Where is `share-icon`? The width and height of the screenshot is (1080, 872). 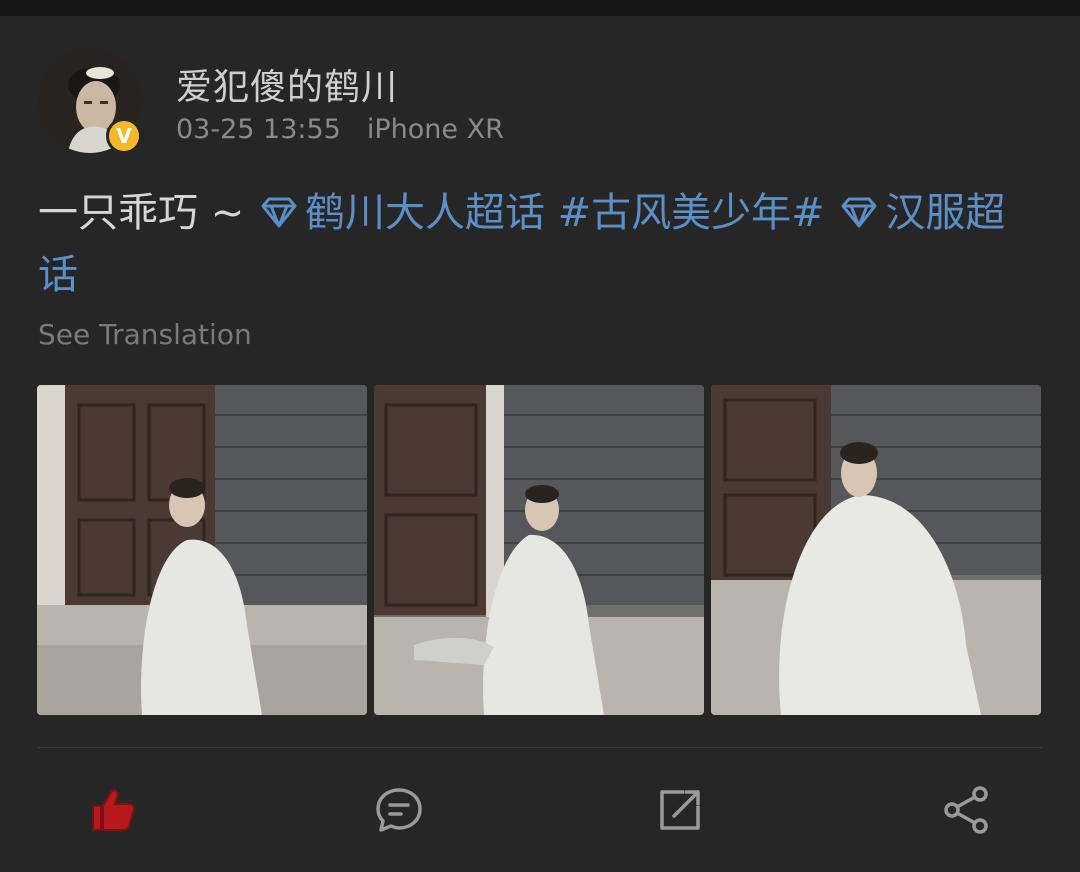
share-icon is located at coordinates (966, 810).